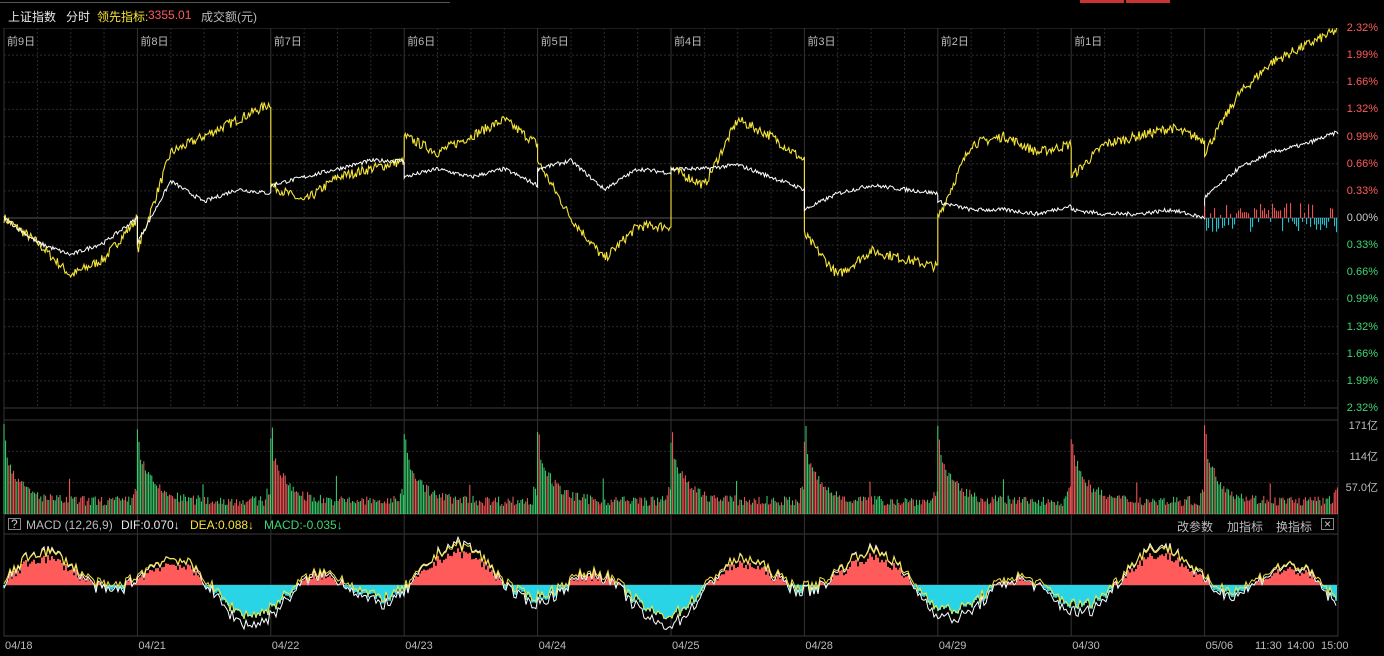 The image size is (1384, 656). Describe the element at coordinates (1363, 426) in the screenshot. I see `volume-axis-label: 171亿` at that location.